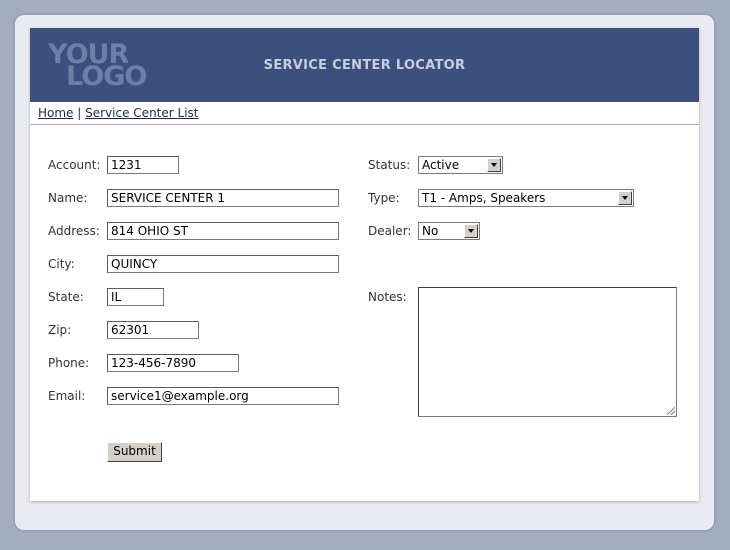 This screenshot has width=730, height=550. What do you see at coordinates (484, 198) in the screenshot?
I see `type-select-value: T1 - Amps, Speakers` at bounding box center [484, 198].